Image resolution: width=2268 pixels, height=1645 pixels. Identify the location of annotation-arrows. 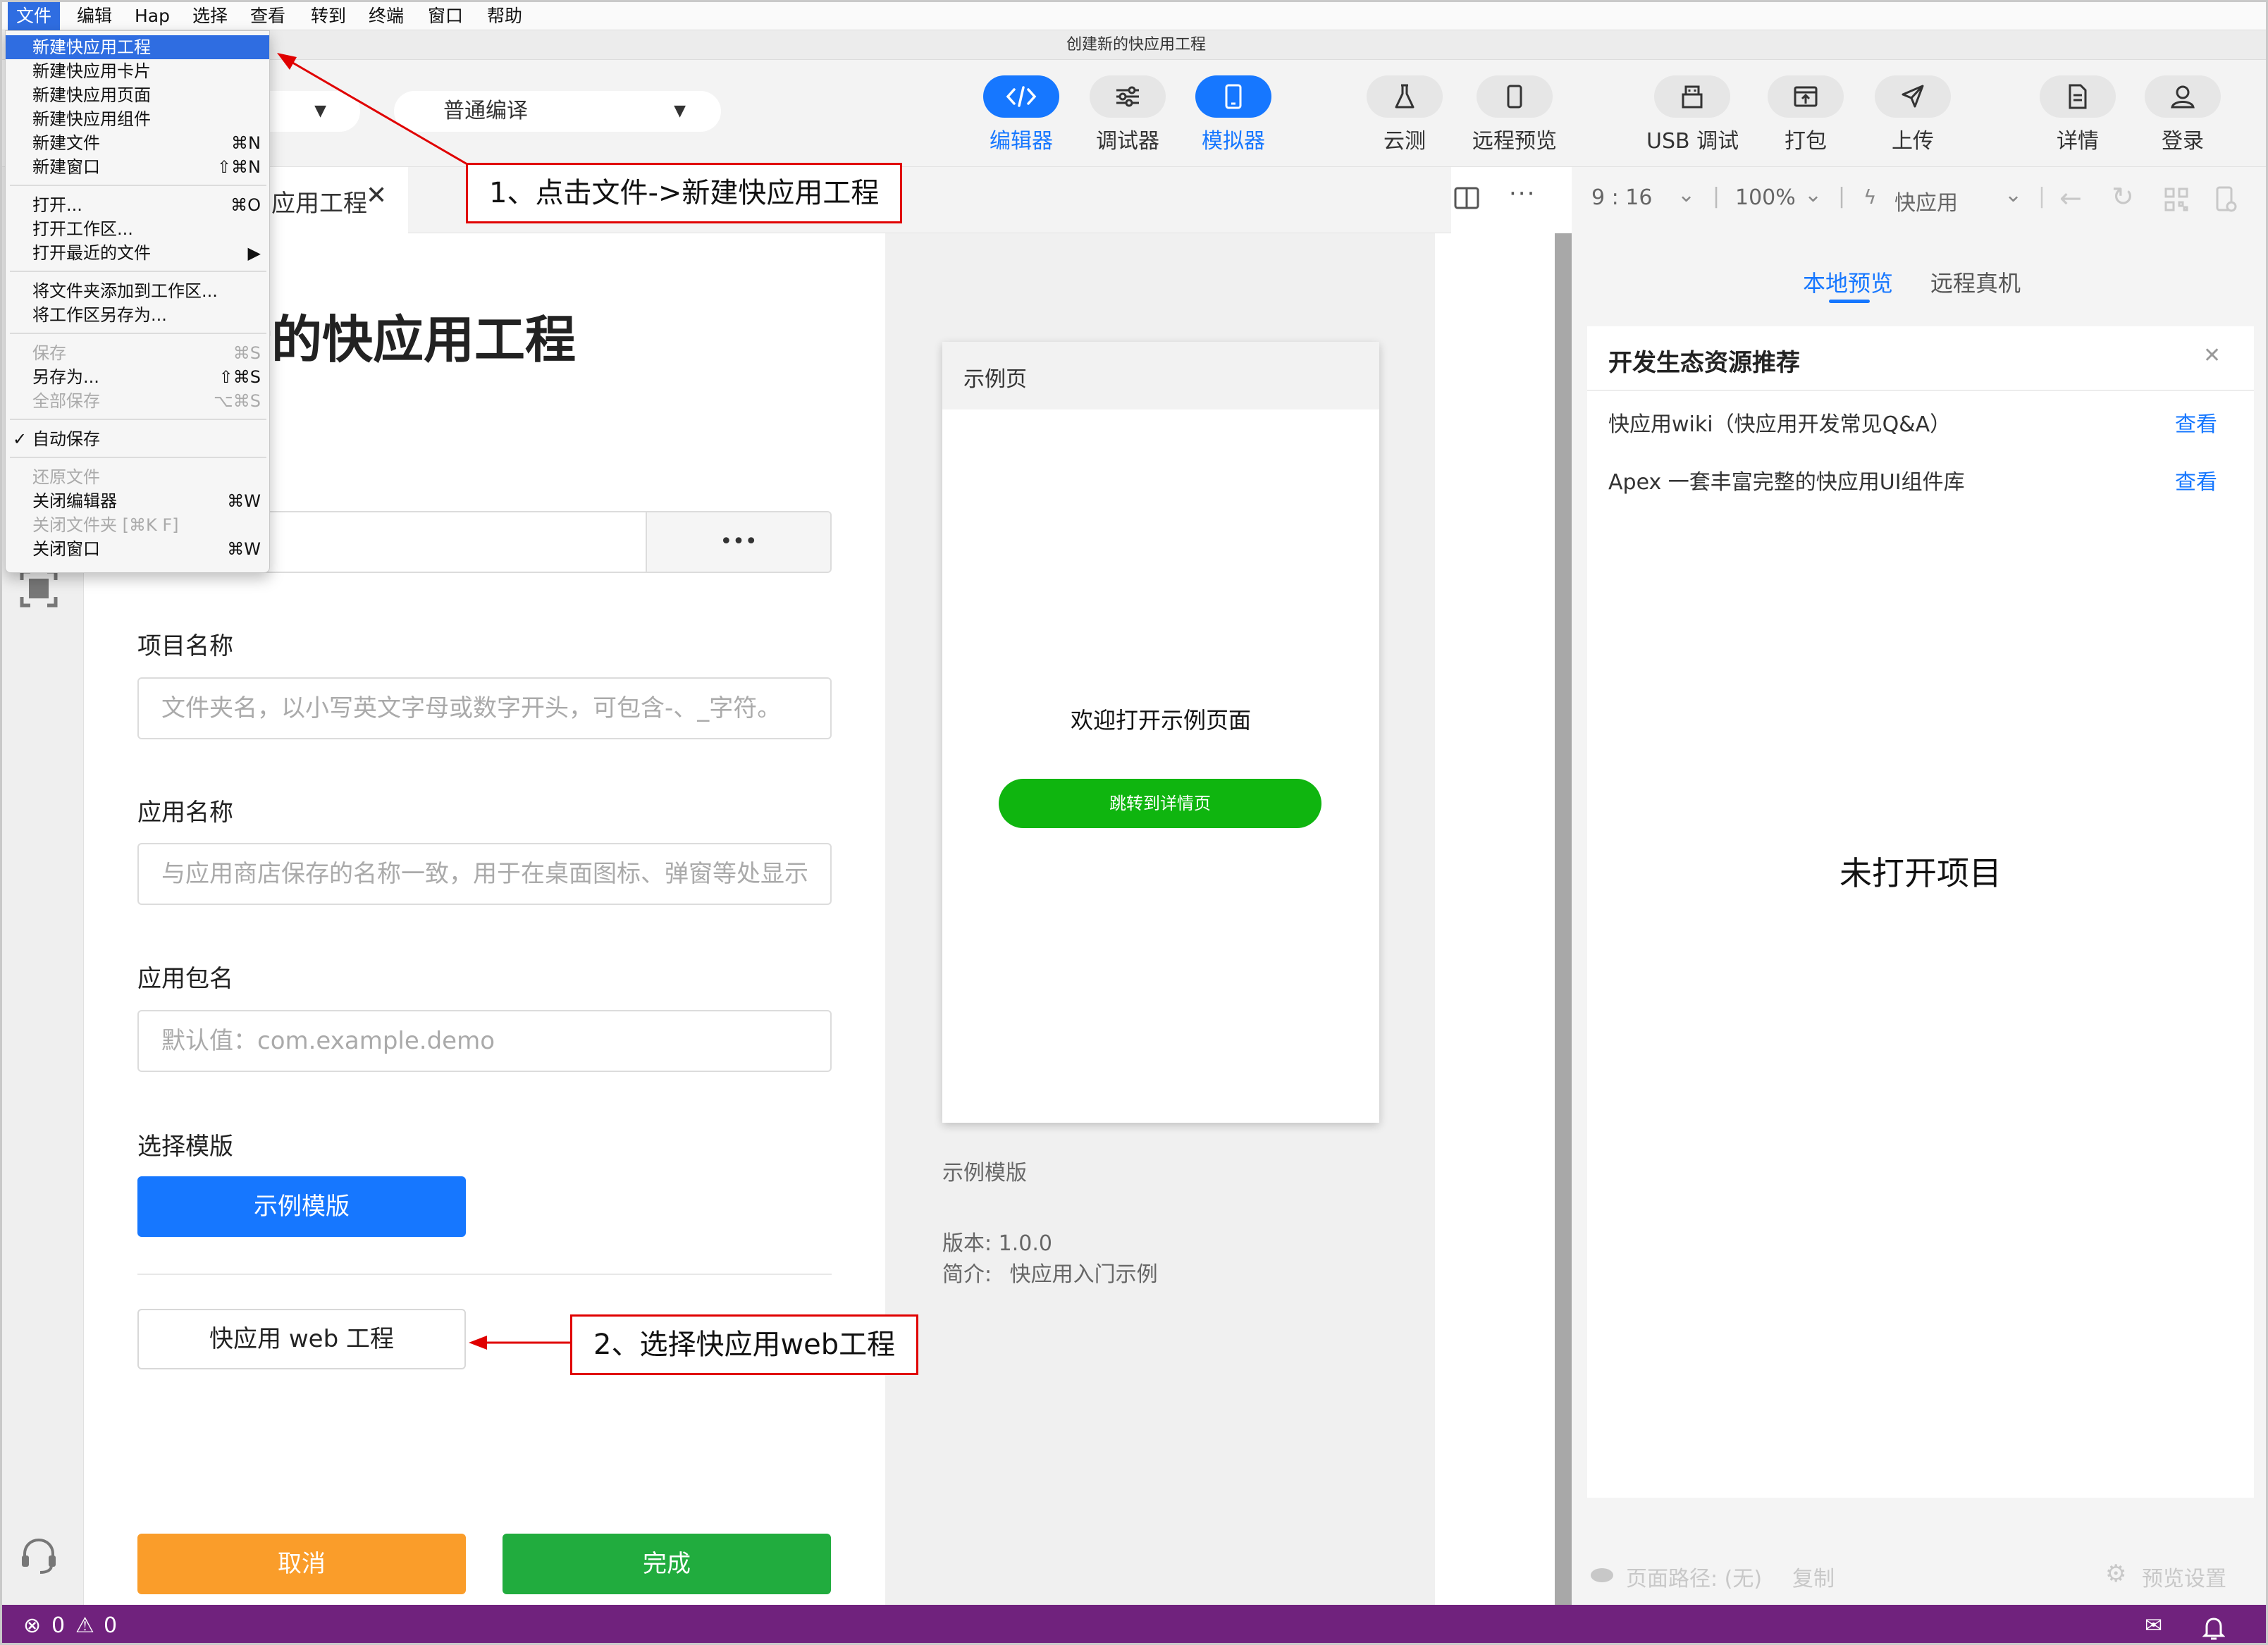
(423, 701).